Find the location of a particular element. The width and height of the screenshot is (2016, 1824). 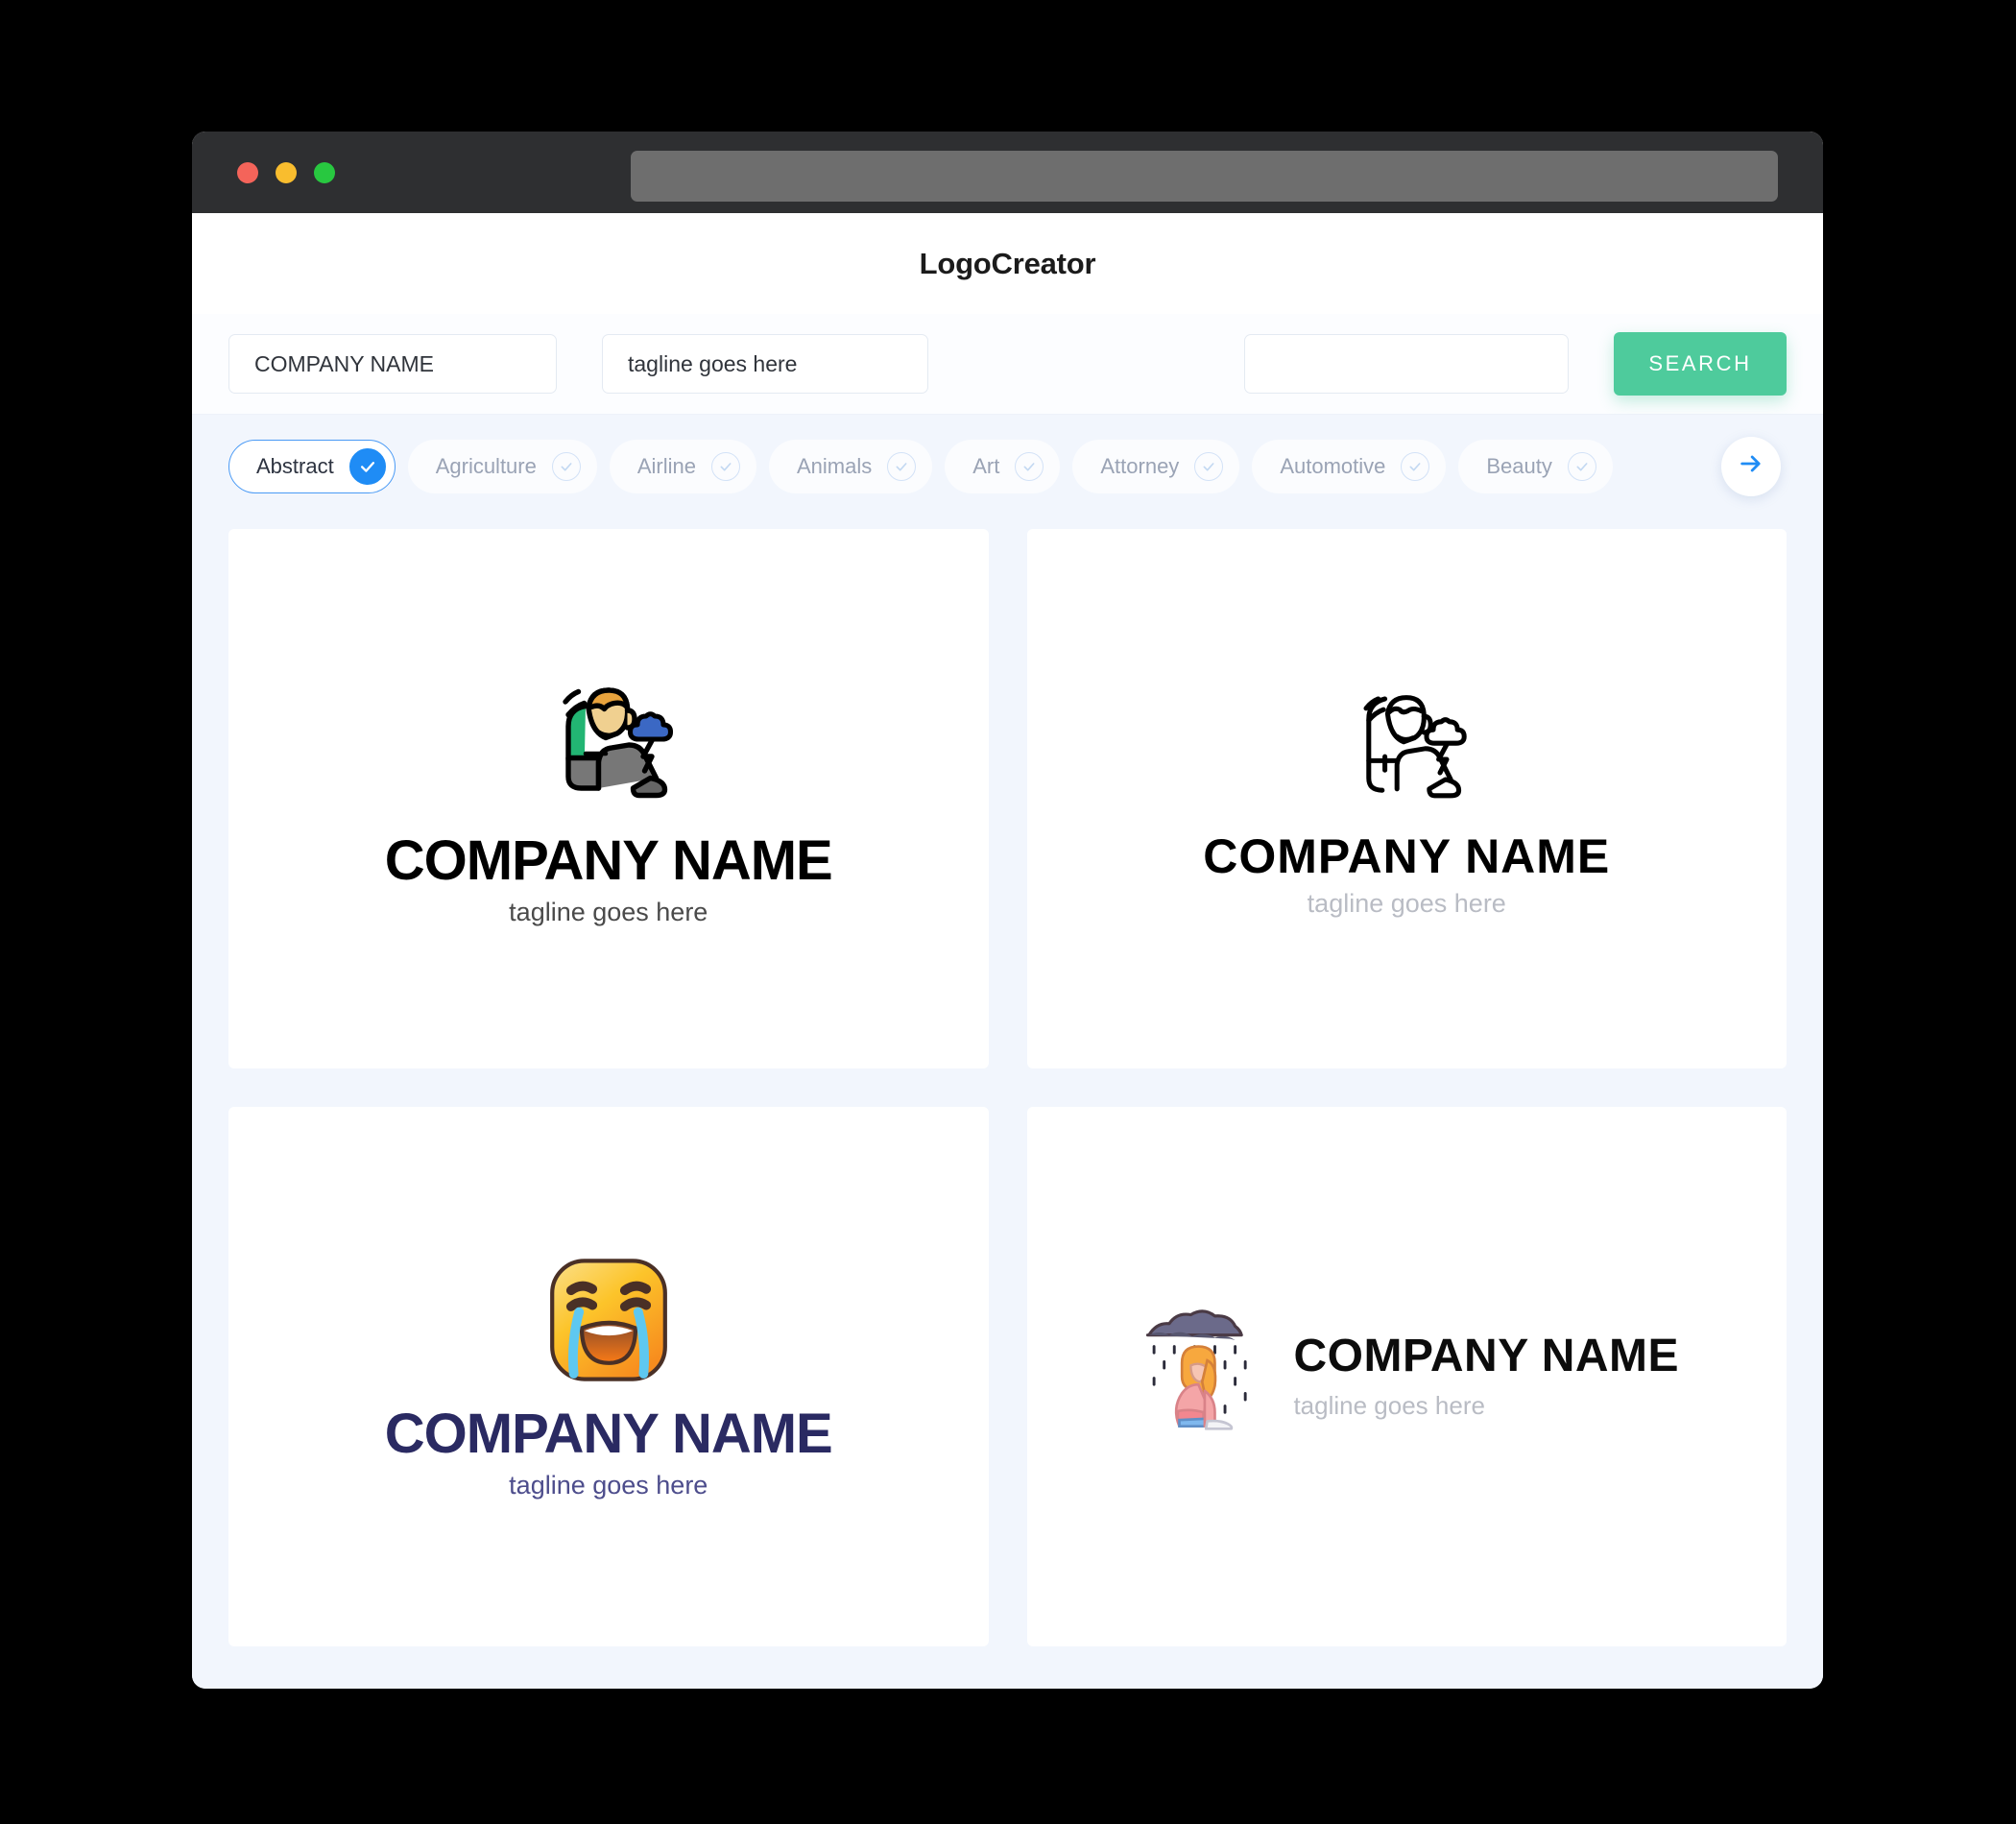

app-header: LogoCreator is located at coordinates (1007, 263).